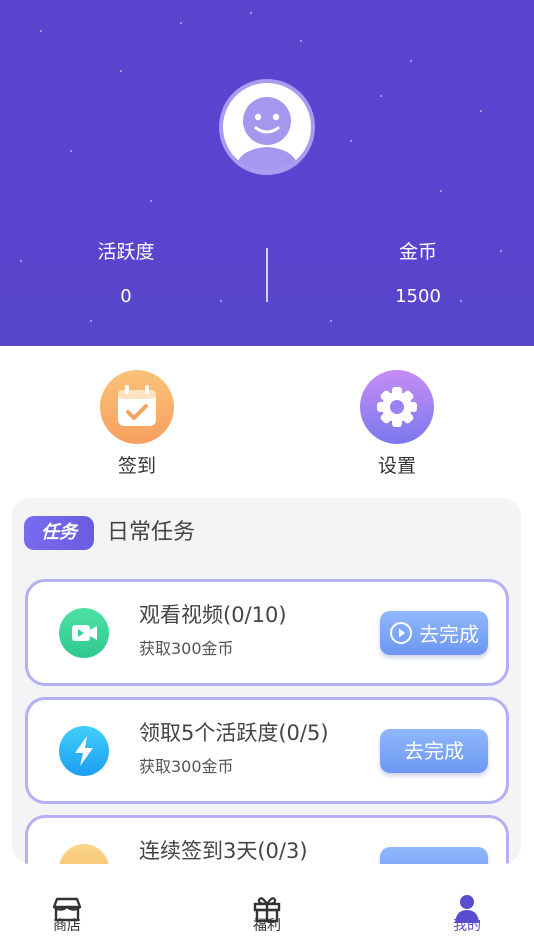  What do you see at coordinates (213, 615) in the screenshot?
I see `task-title: 观看视频(0/10)` at bounding box center [213, 615].